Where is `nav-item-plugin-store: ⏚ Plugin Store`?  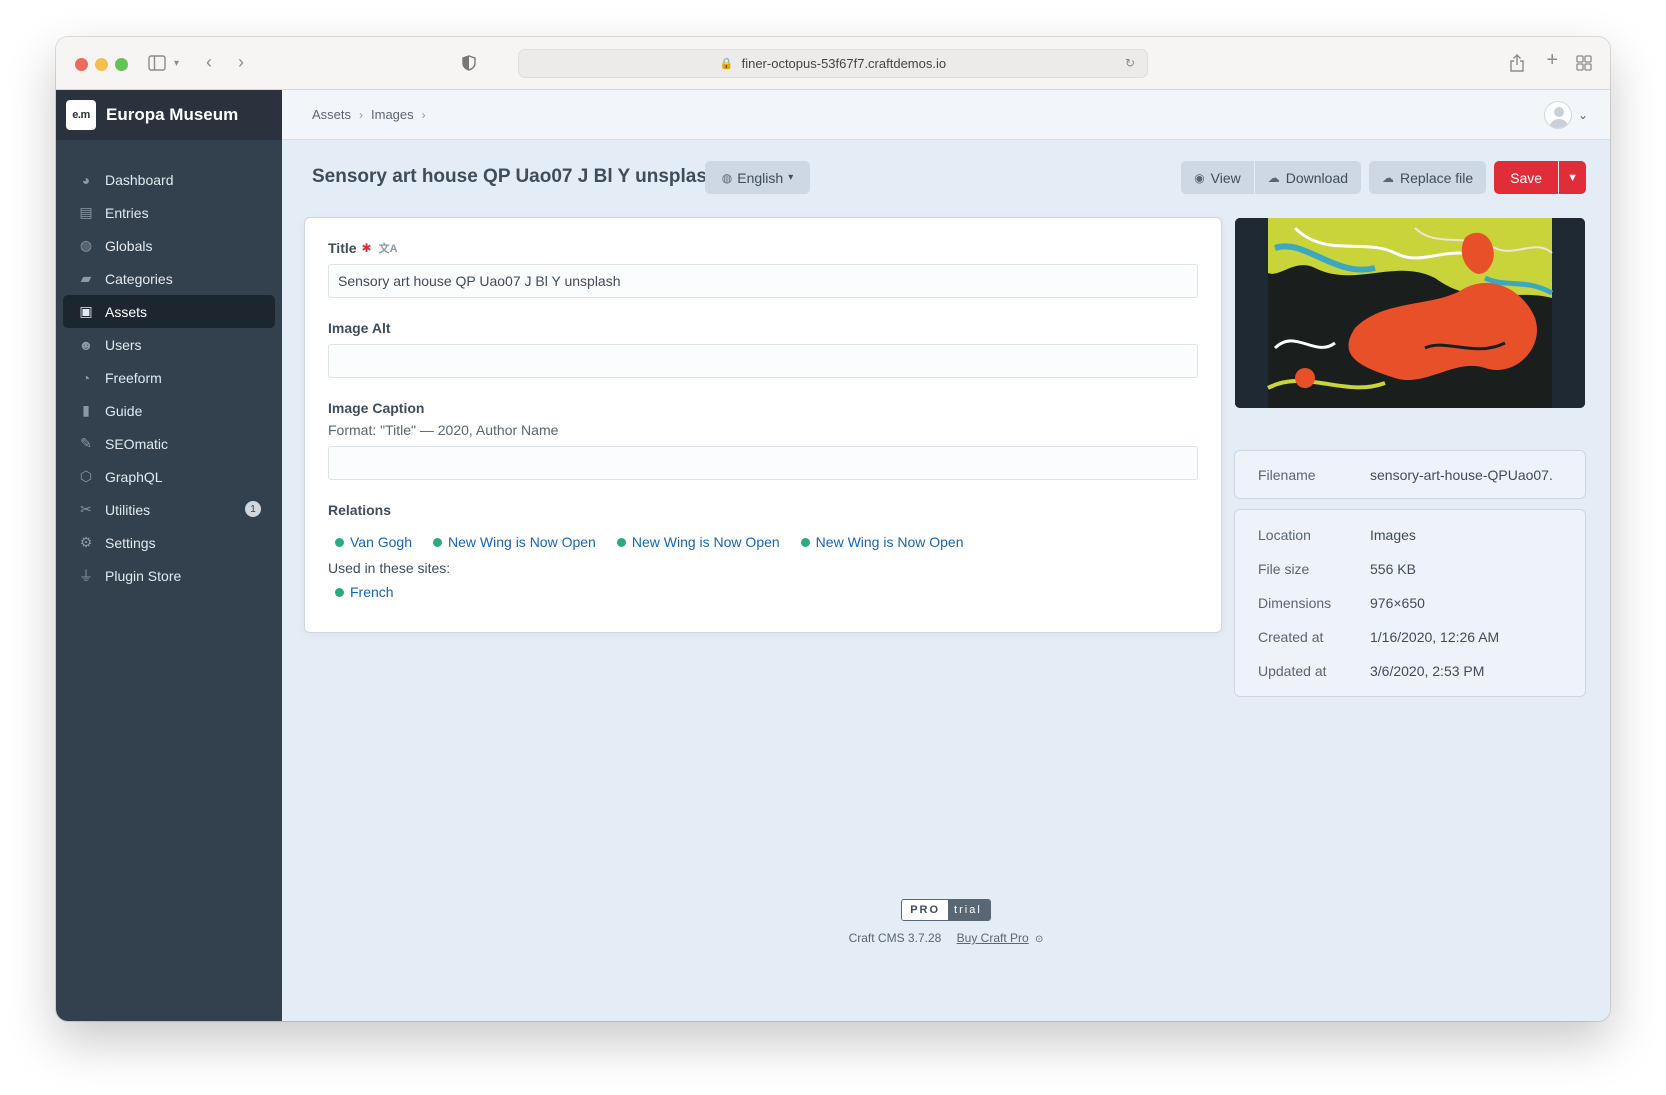
nav-item-plugin-store: ⏚ Plugin Store is located at coordinates (169, 575).